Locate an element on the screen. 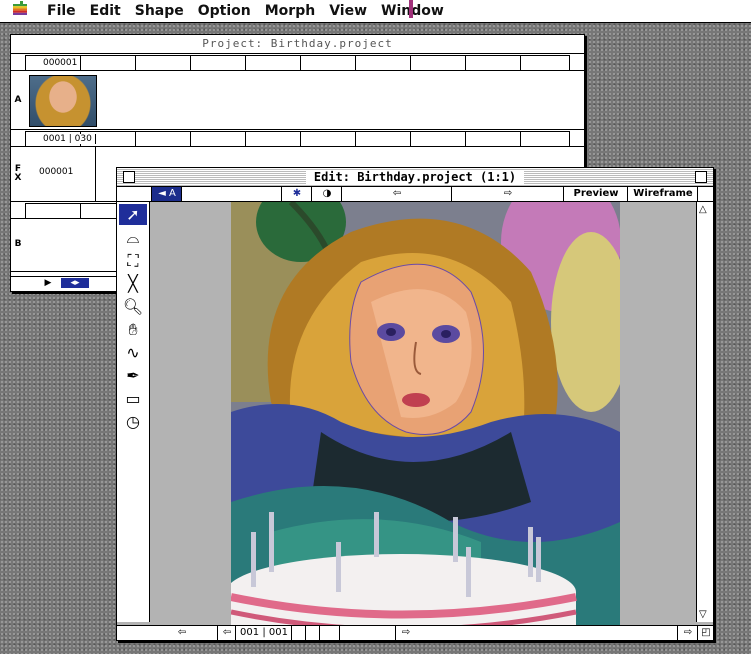  track-letter: A is located at coordinates (18, 100).